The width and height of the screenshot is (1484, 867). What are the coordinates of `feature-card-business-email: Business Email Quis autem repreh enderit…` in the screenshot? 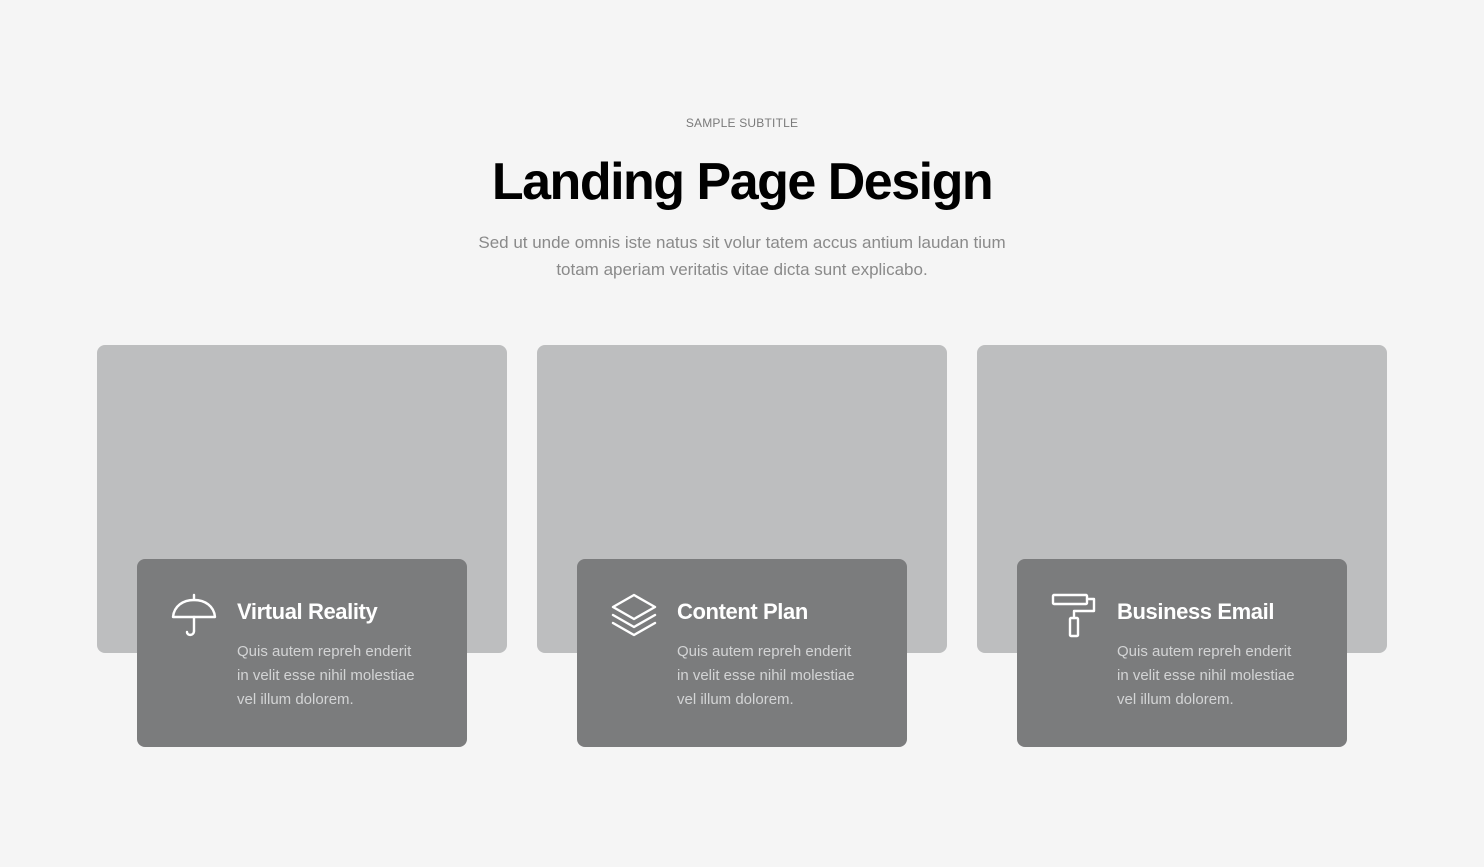 It's located at (1182, 653).